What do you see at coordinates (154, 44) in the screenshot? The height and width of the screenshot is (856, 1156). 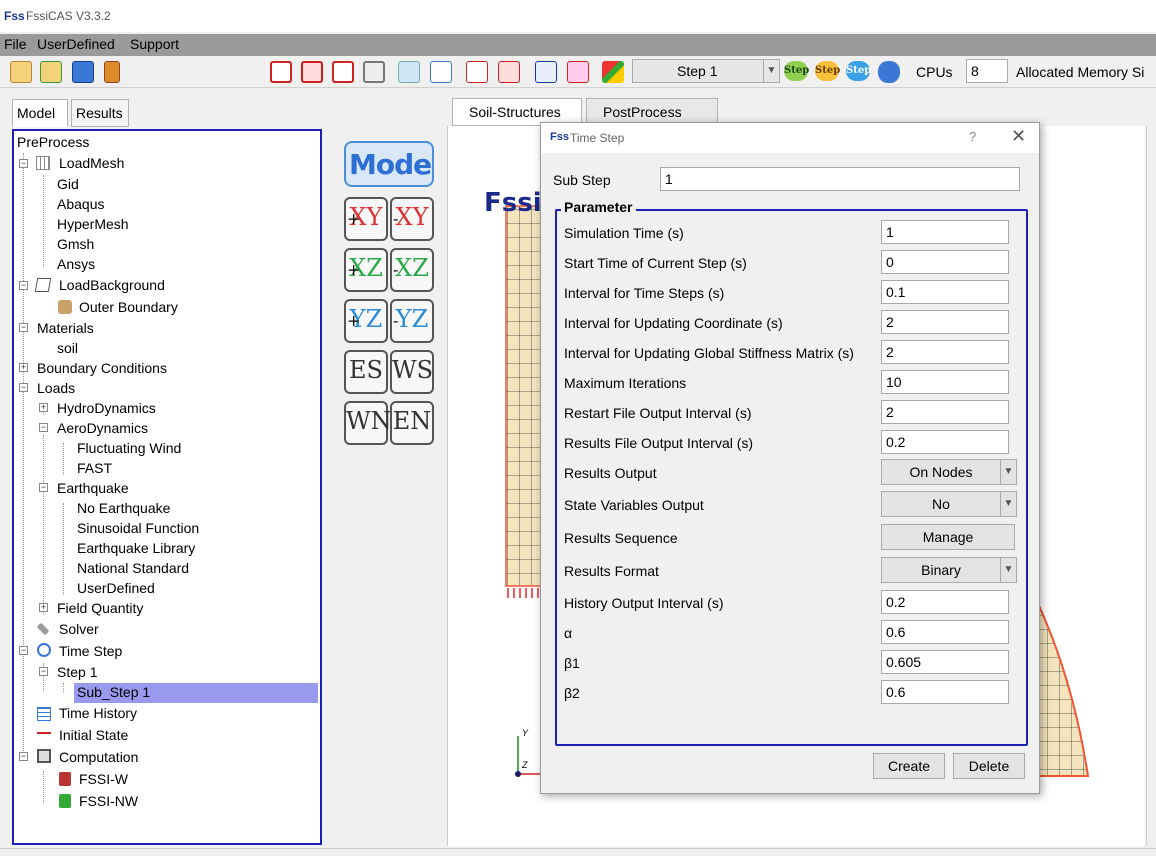 I see `menu-support: Support` at bounding box center [154, 44].